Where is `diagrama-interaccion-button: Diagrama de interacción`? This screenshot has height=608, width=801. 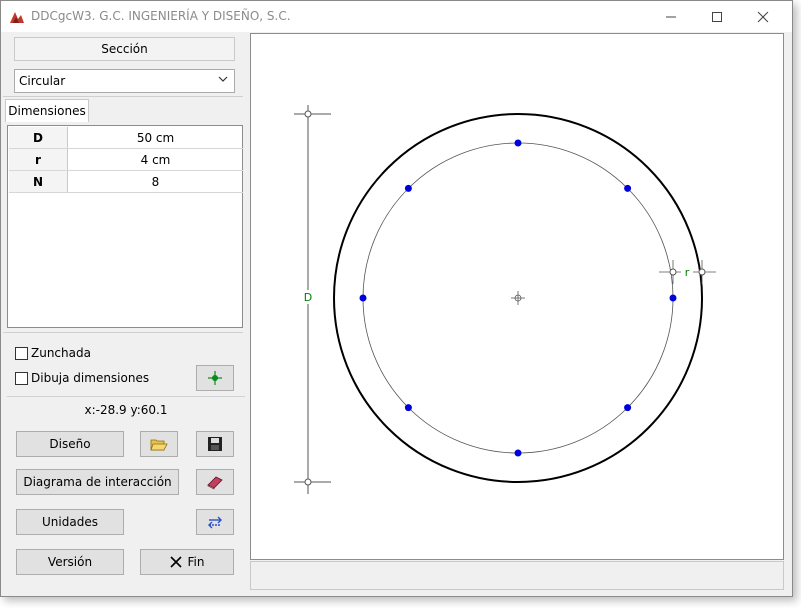
diagrama-interaccion-button: Diagrama de interacción is located at coordinates (97, 482).